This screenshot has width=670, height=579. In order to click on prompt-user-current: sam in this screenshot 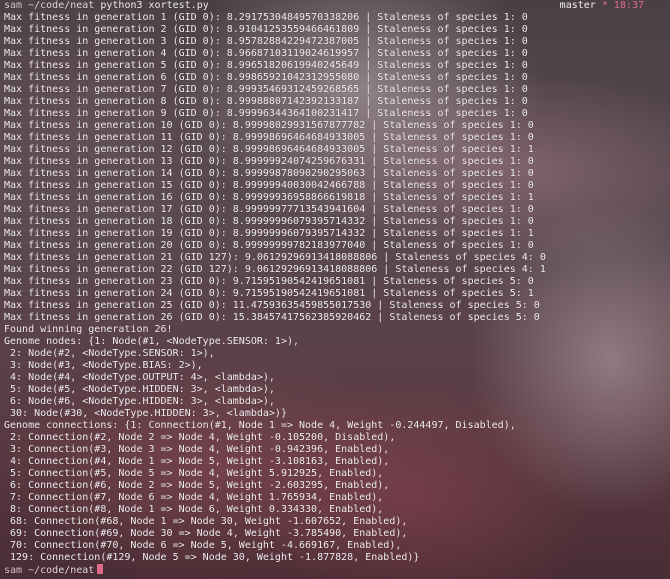, I will do `click(13, 570)`.